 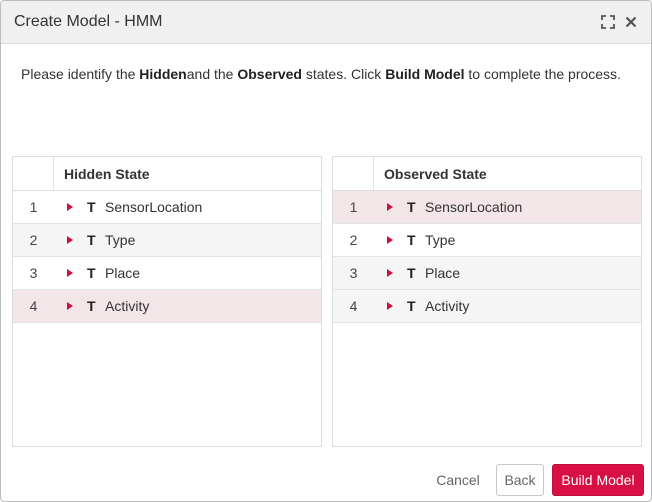 What do you see at coordinates (435, 174) in the screenshot?
I see `observed-state-title: Observed State` at bounding box center [435, 174].